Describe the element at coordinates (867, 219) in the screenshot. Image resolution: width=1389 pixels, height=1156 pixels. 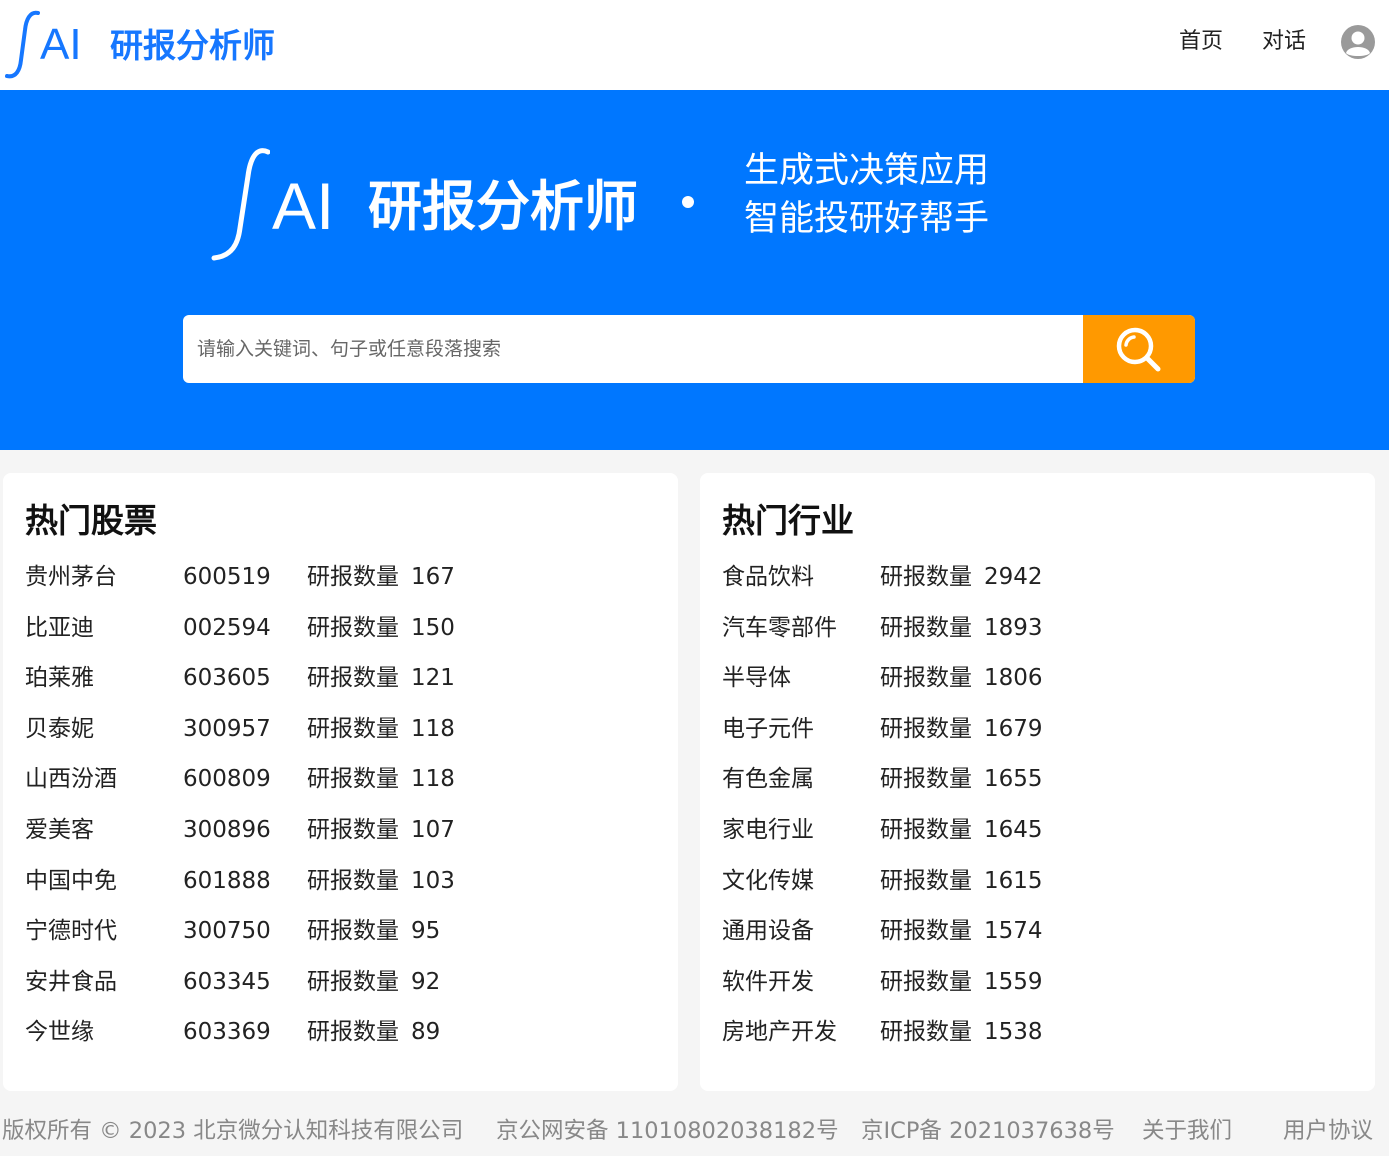
I see `hero-tagline-line2: 智能投研好帮手` at that location.